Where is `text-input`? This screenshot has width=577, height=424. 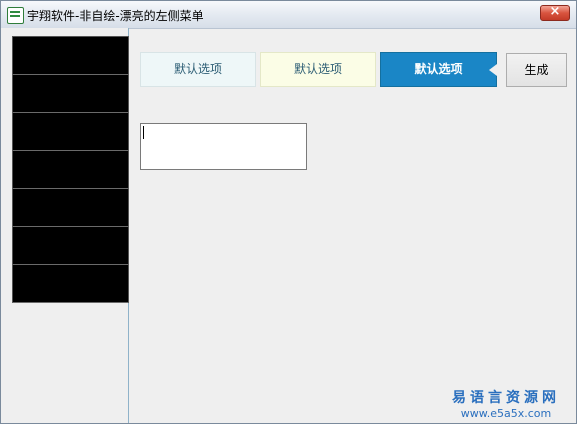 text-input is located at coordinates (223, 146).